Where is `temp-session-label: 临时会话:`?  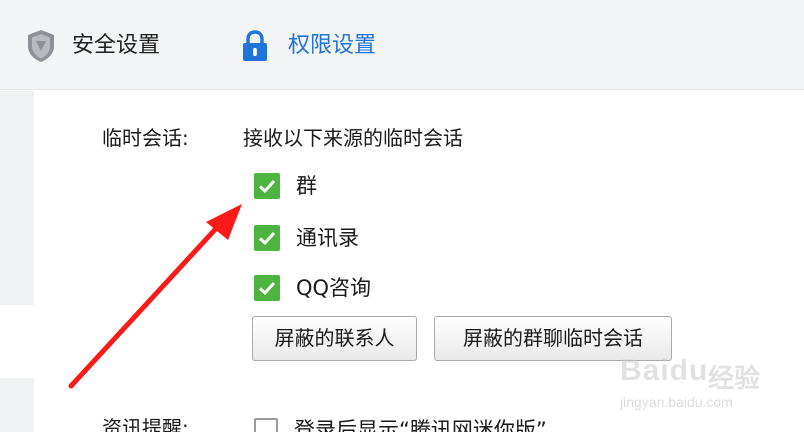
temp-session-label: 临时会话: is located at coordinates (145, 138).